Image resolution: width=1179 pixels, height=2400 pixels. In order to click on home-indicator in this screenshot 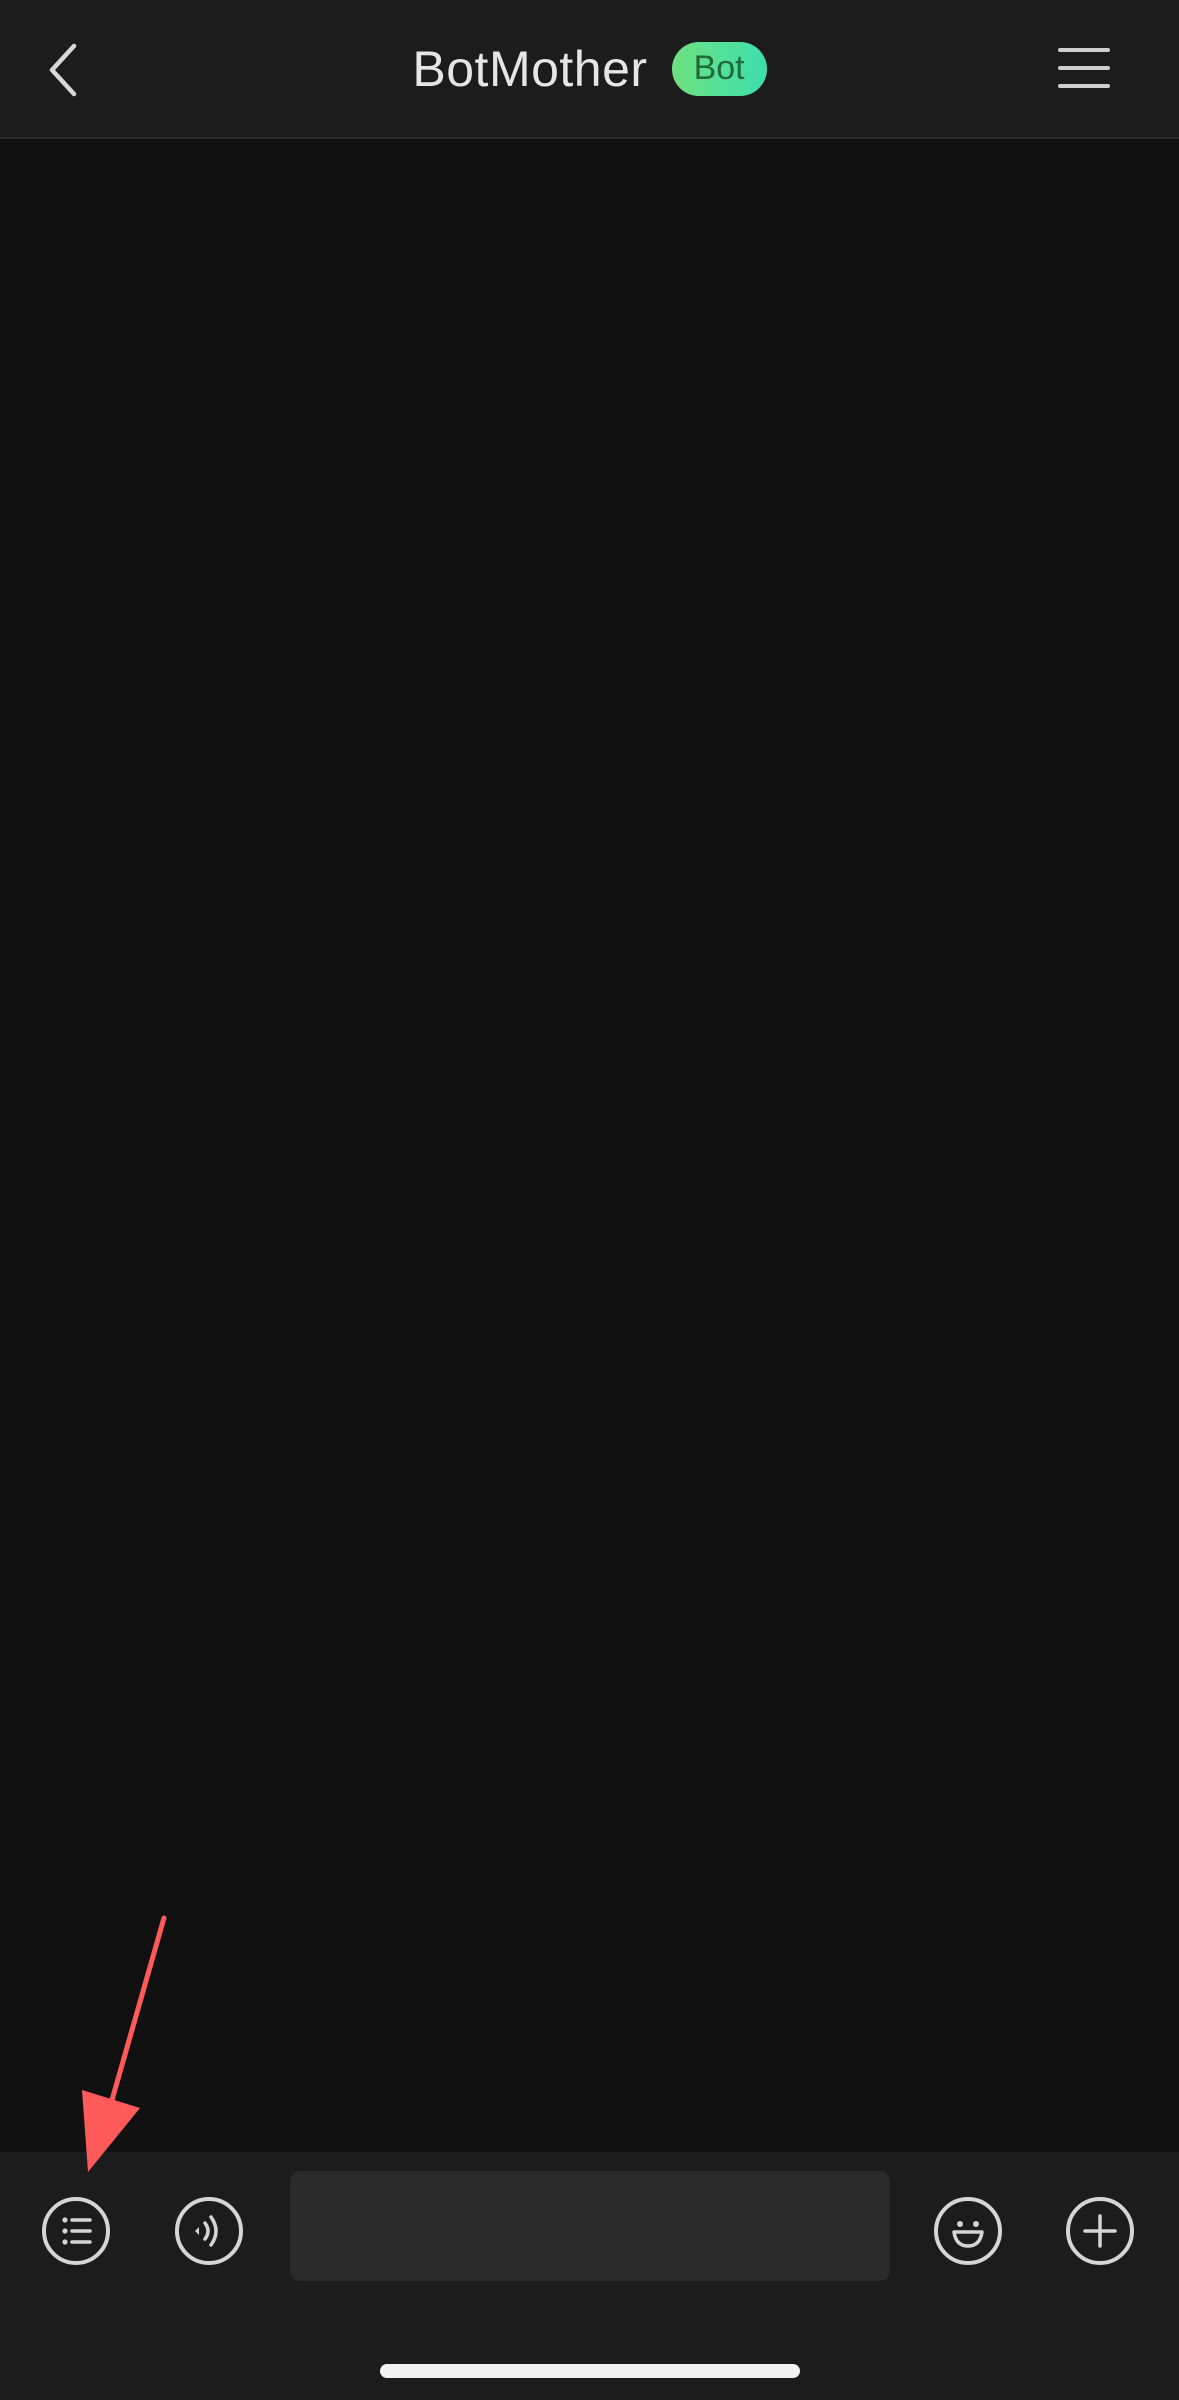, I will do `click(590, 2371)`.